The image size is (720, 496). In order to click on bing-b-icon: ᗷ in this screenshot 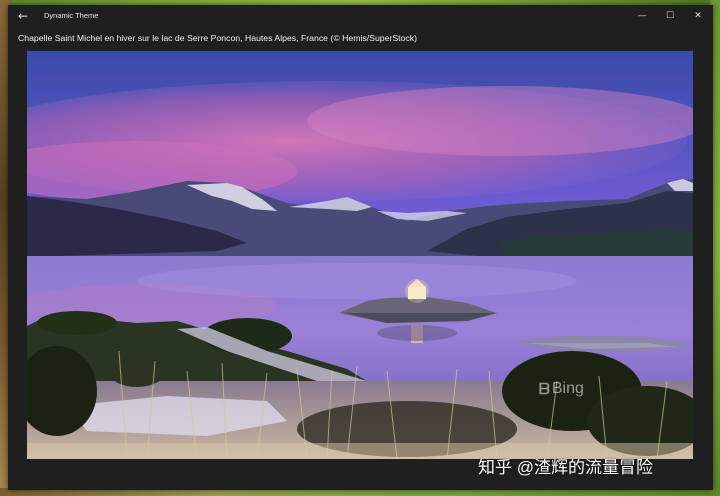, I will do `click(544, 389)`.